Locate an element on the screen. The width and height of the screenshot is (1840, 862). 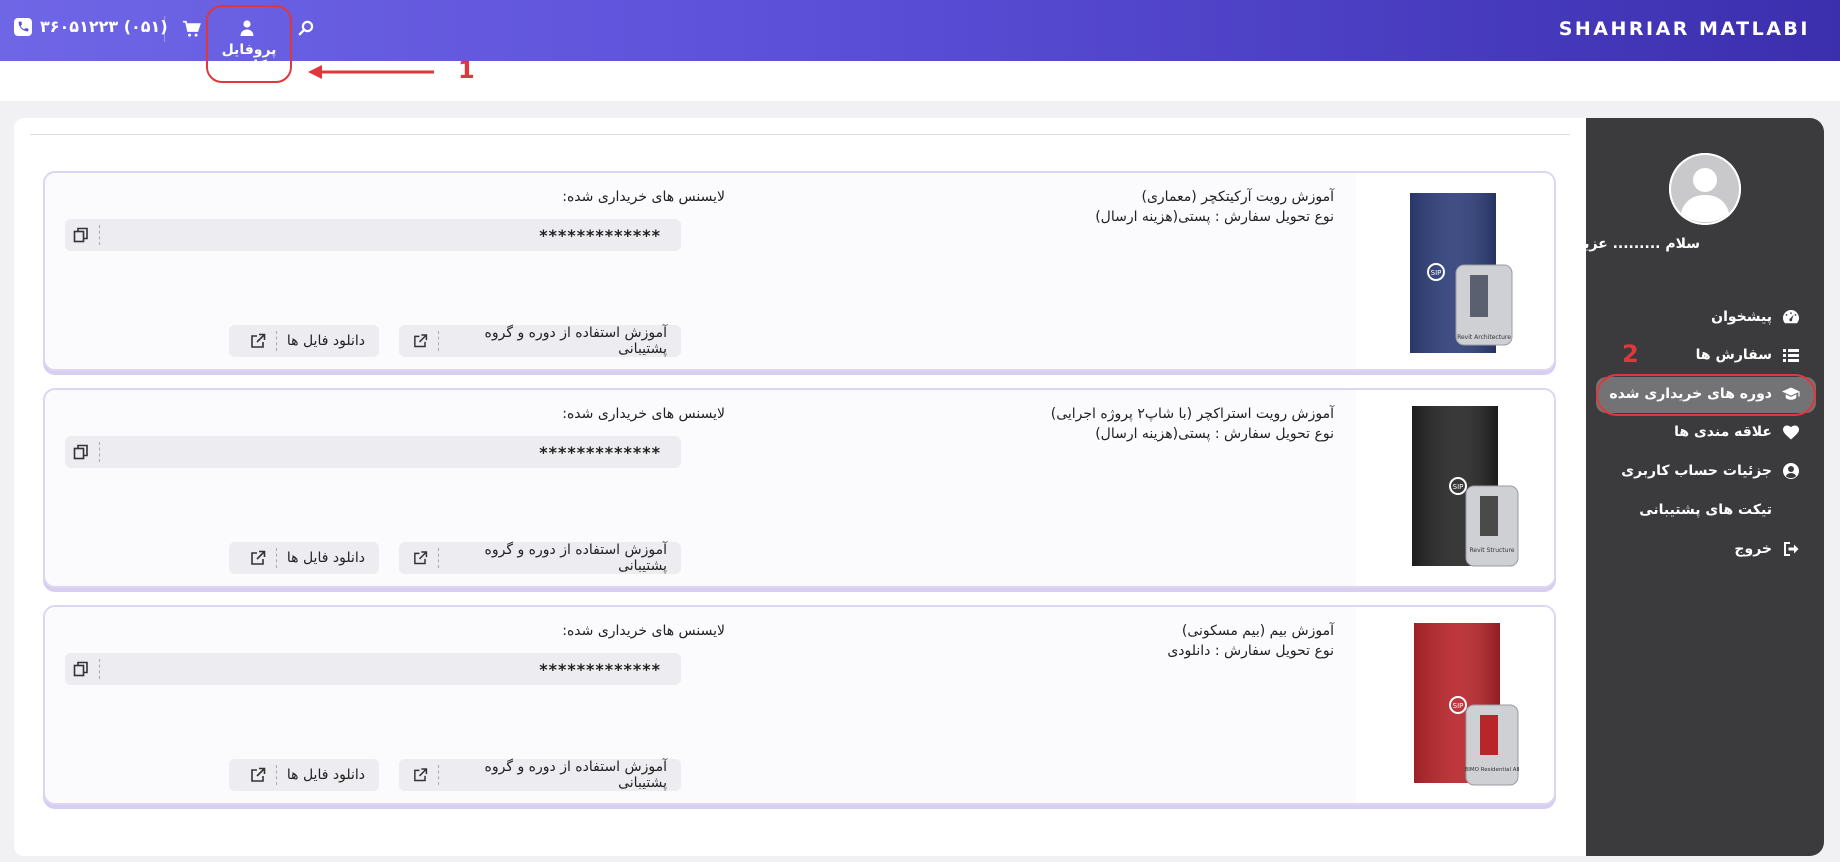
course-title: آموزش رویت آرکیتکچر (معماری) is located at coordinates (1238, 197).